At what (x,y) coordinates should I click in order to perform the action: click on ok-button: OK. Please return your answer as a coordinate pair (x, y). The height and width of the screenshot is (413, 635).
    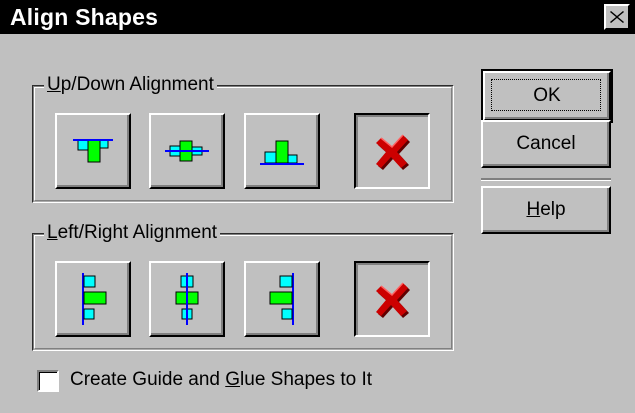
    Looking at the image, I should click on (547, 96).